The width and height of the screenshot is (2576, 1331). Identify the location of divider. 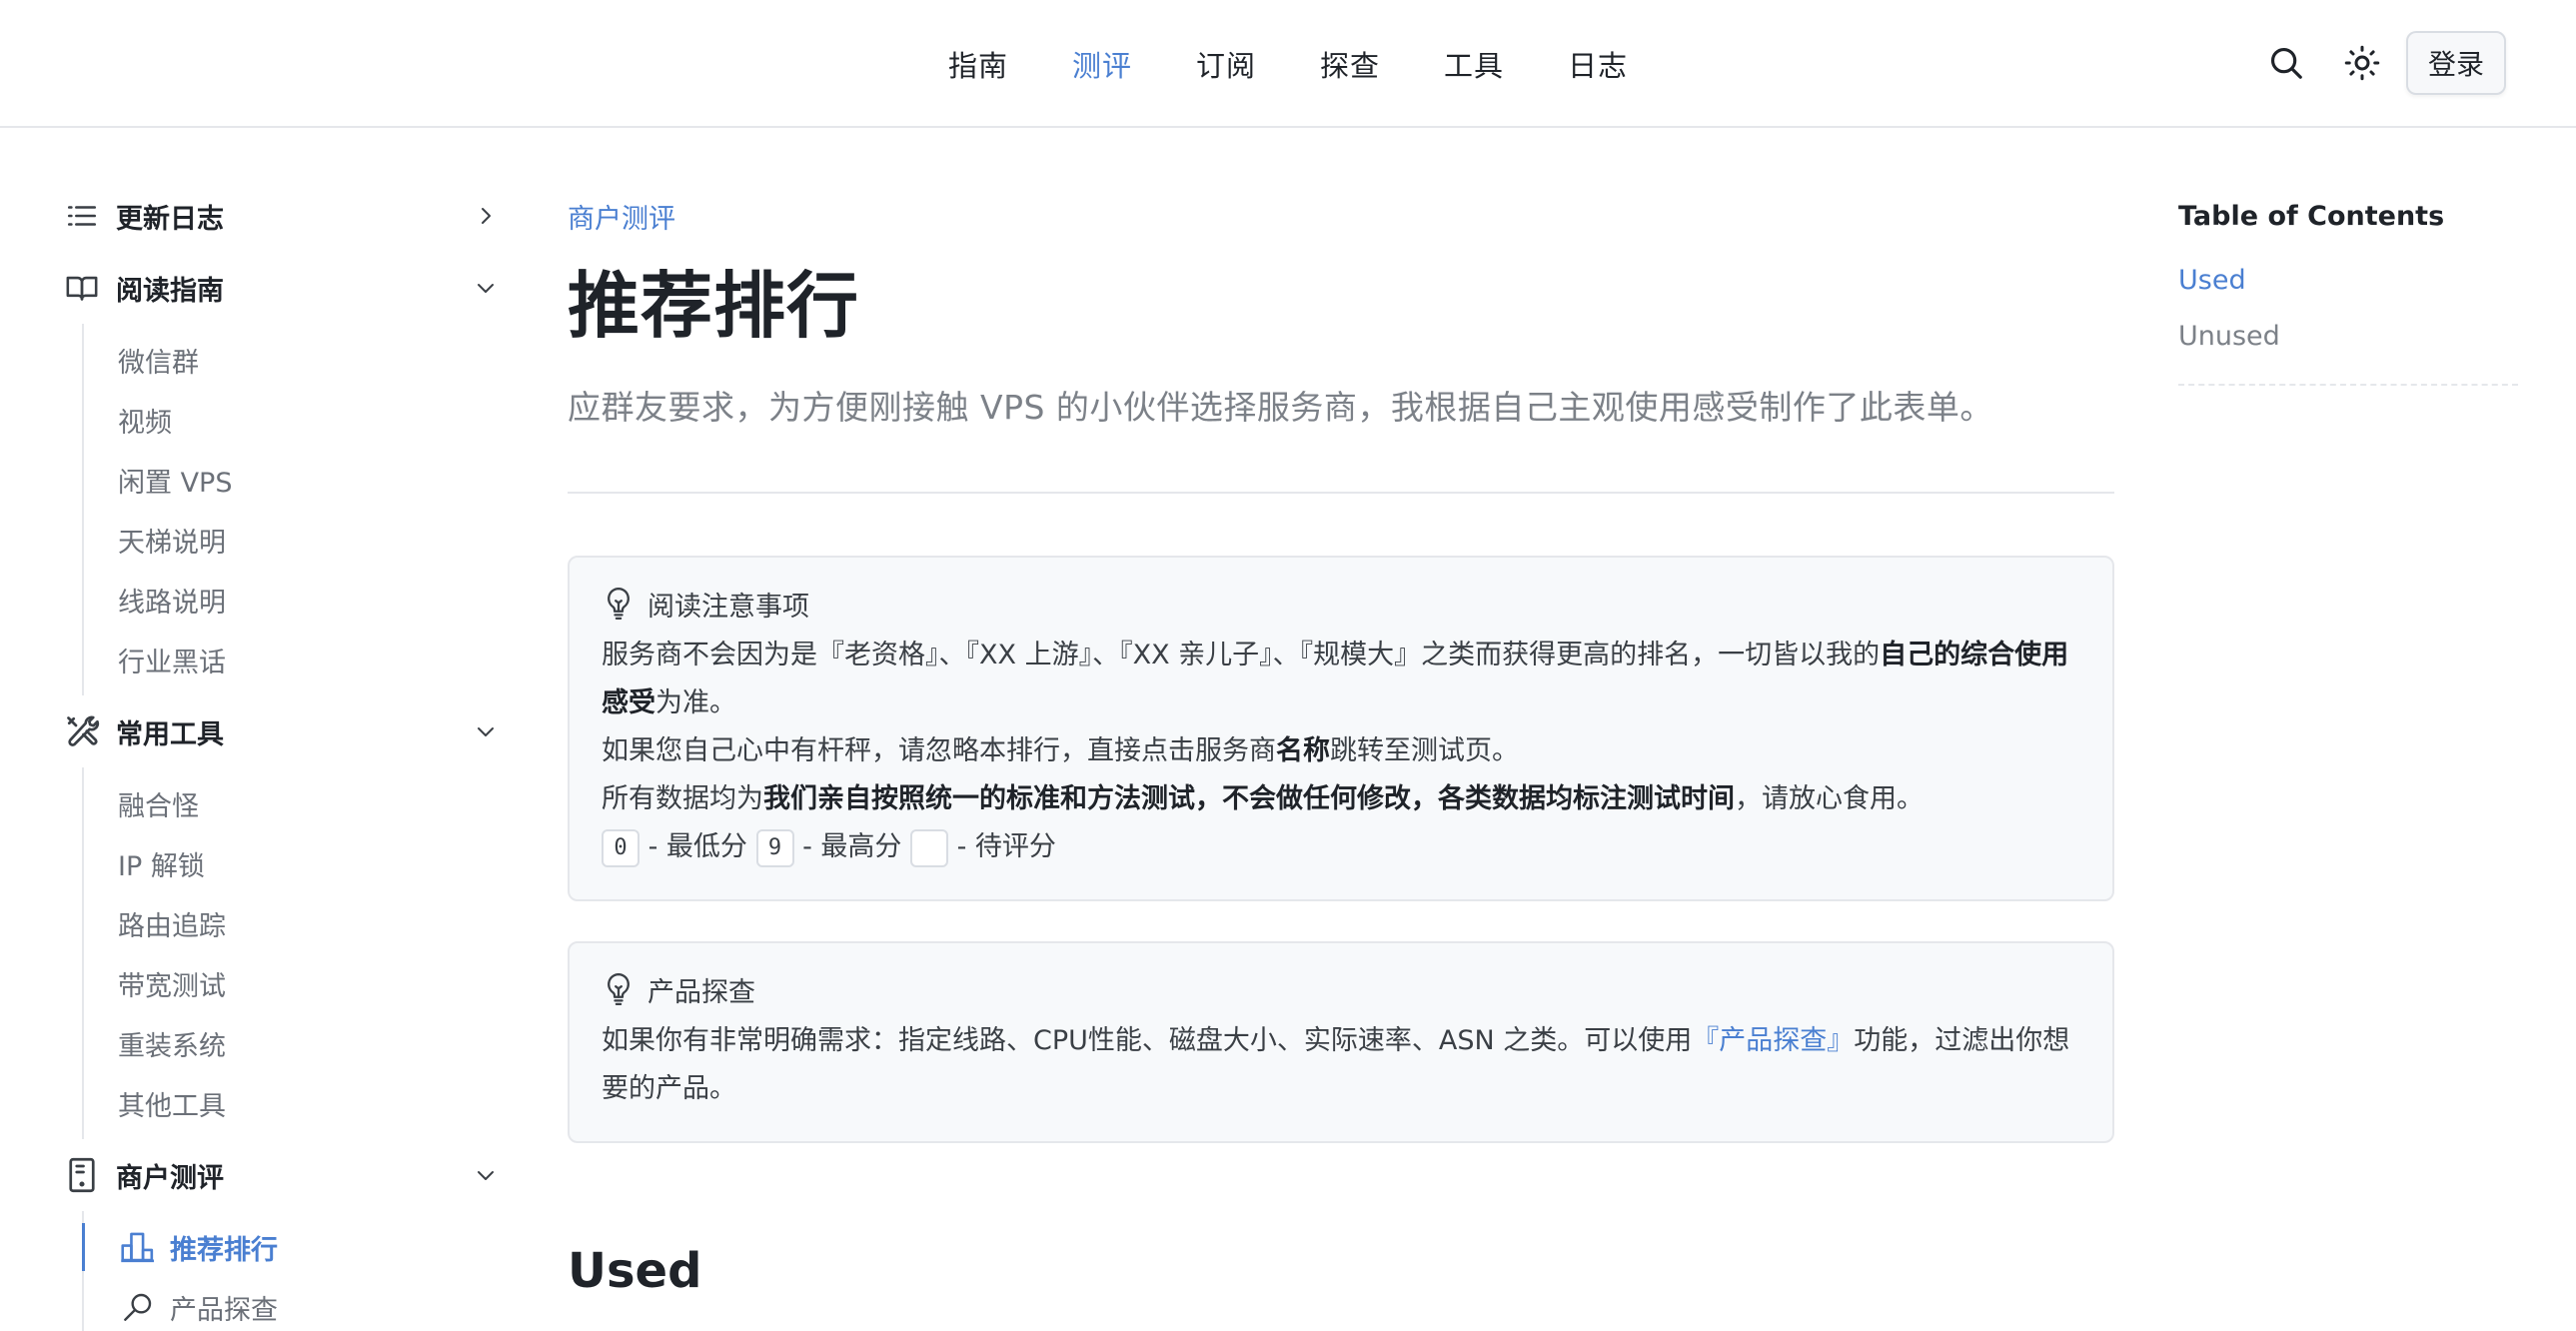
(1341, 493).